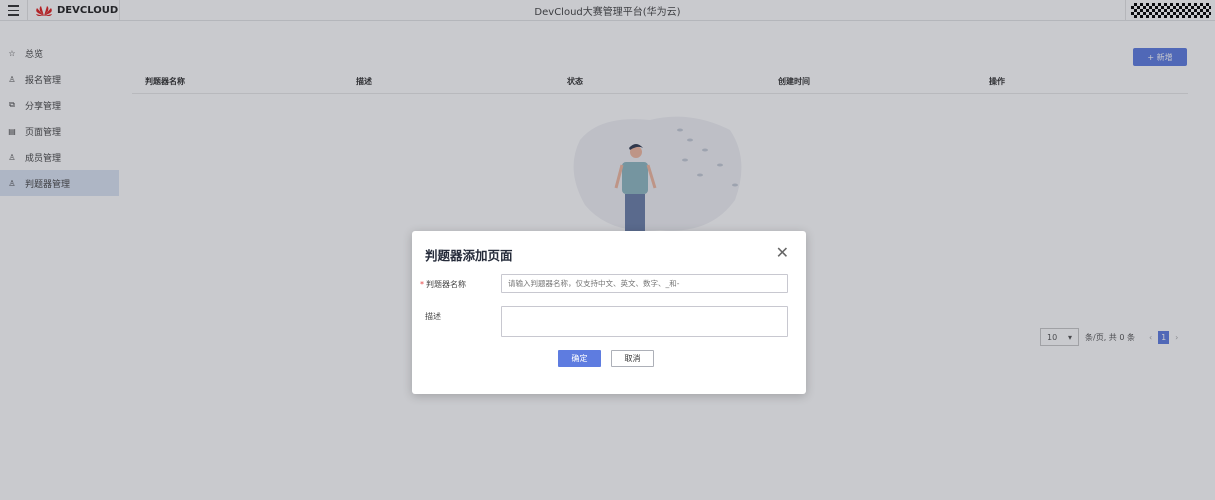  I want to click on add-judge-dialog: 判题器添加页面 ✕ *判题器名称 描述 确定 取消, so click(609, 312).